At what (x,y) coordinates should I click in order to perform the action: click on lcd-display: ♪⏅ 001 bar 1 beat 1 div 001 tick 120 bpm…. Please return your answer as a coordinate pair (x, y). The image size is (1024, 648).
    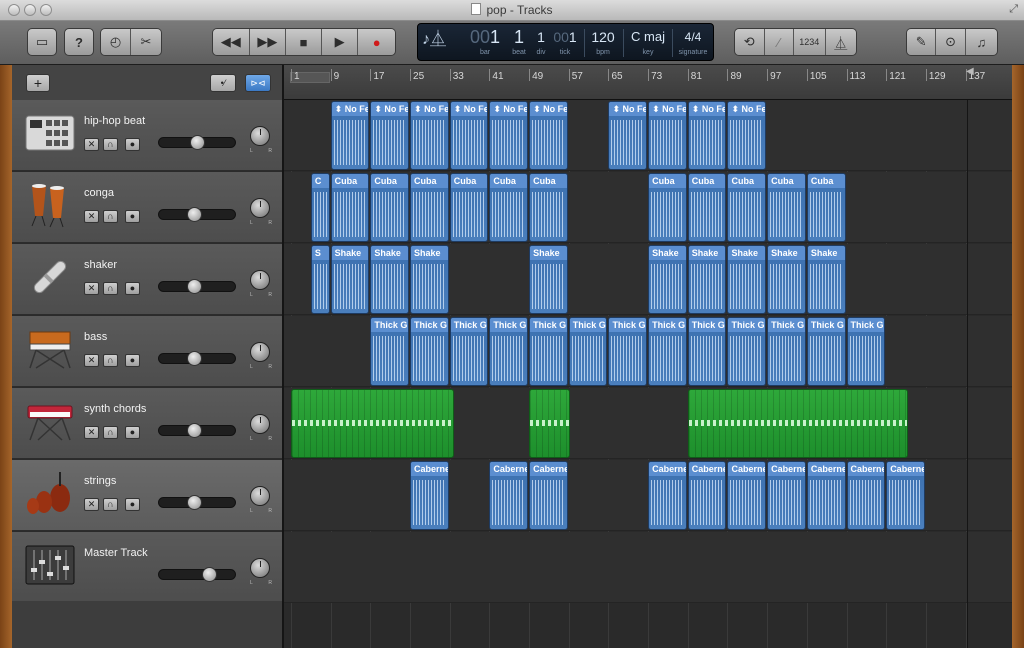
    Looking at the image, I should click on (565, 42).